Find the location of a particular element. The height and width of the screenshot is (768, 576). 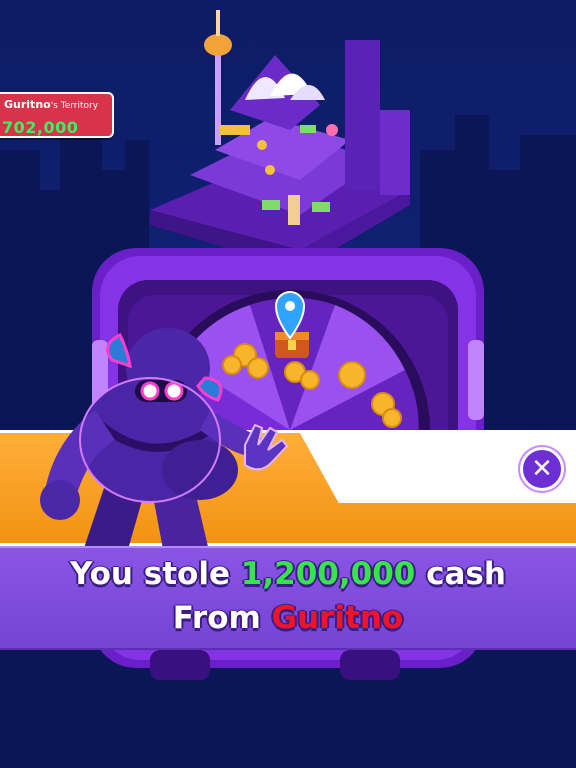

message-from: From is located at coordinates (216, 618).